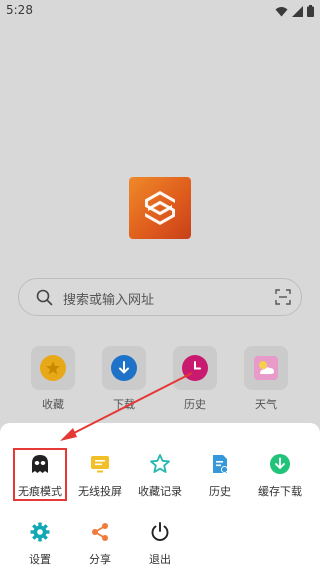  What do you see at coordinates (40, 544) in the screenshot?
I see `menu-item-settings: 设置` at bounding box center [40, 544].